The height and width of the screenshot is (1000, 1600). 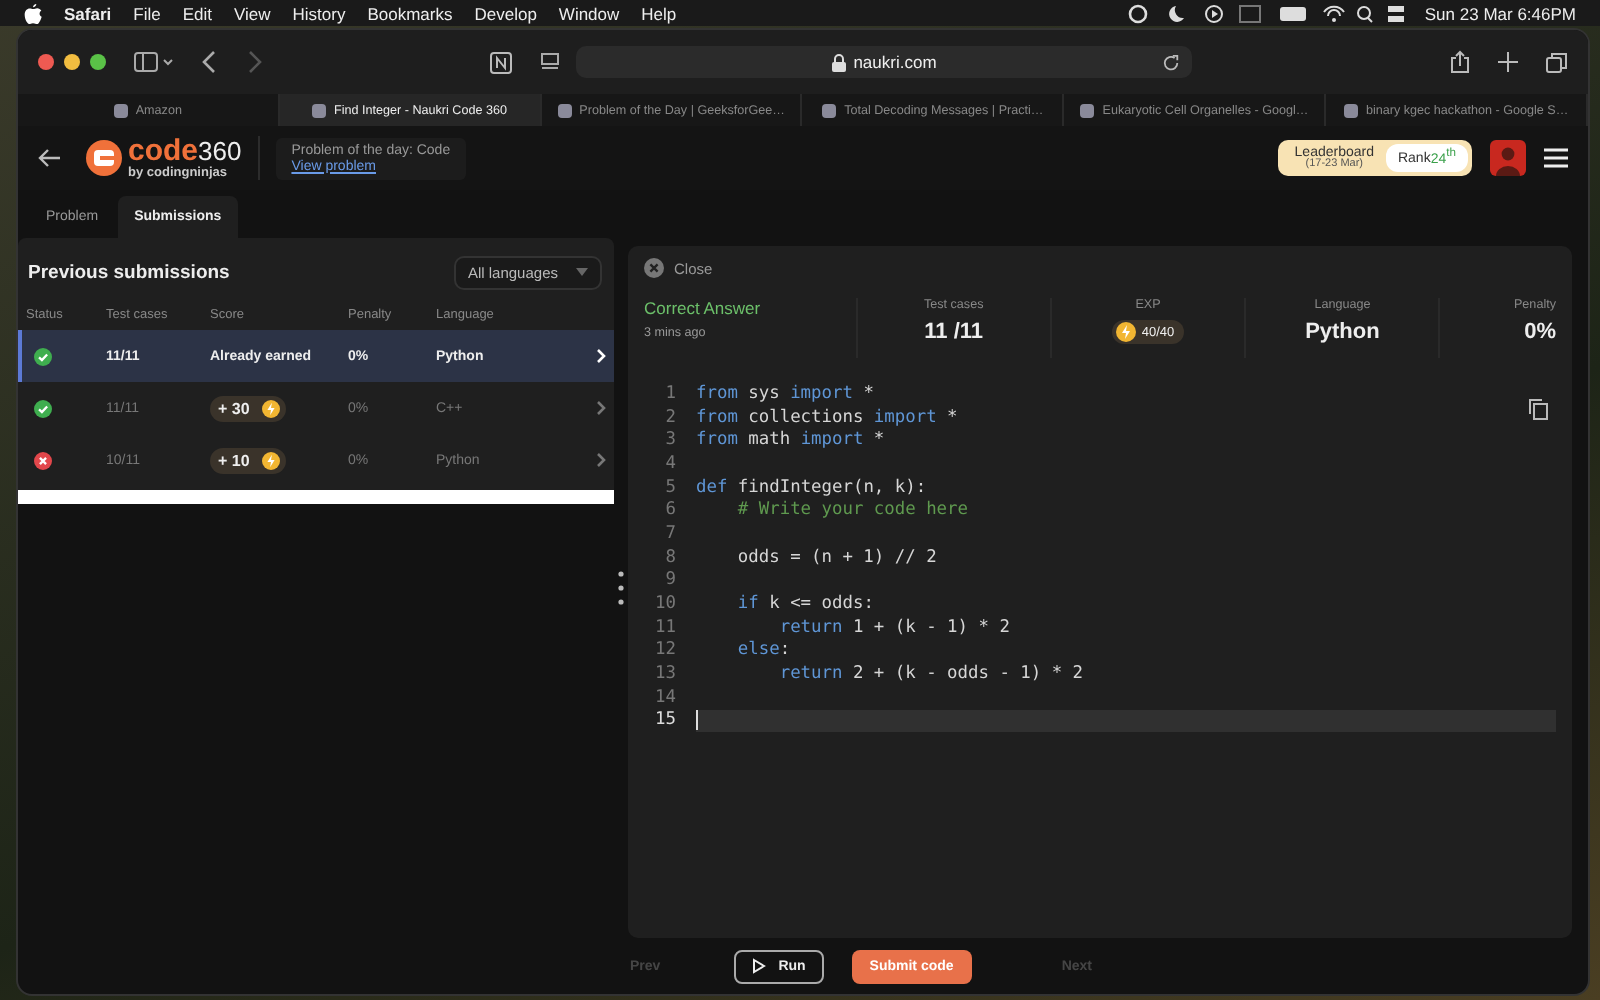 I want to click on line-number: 5, so click(x=670, y=487).